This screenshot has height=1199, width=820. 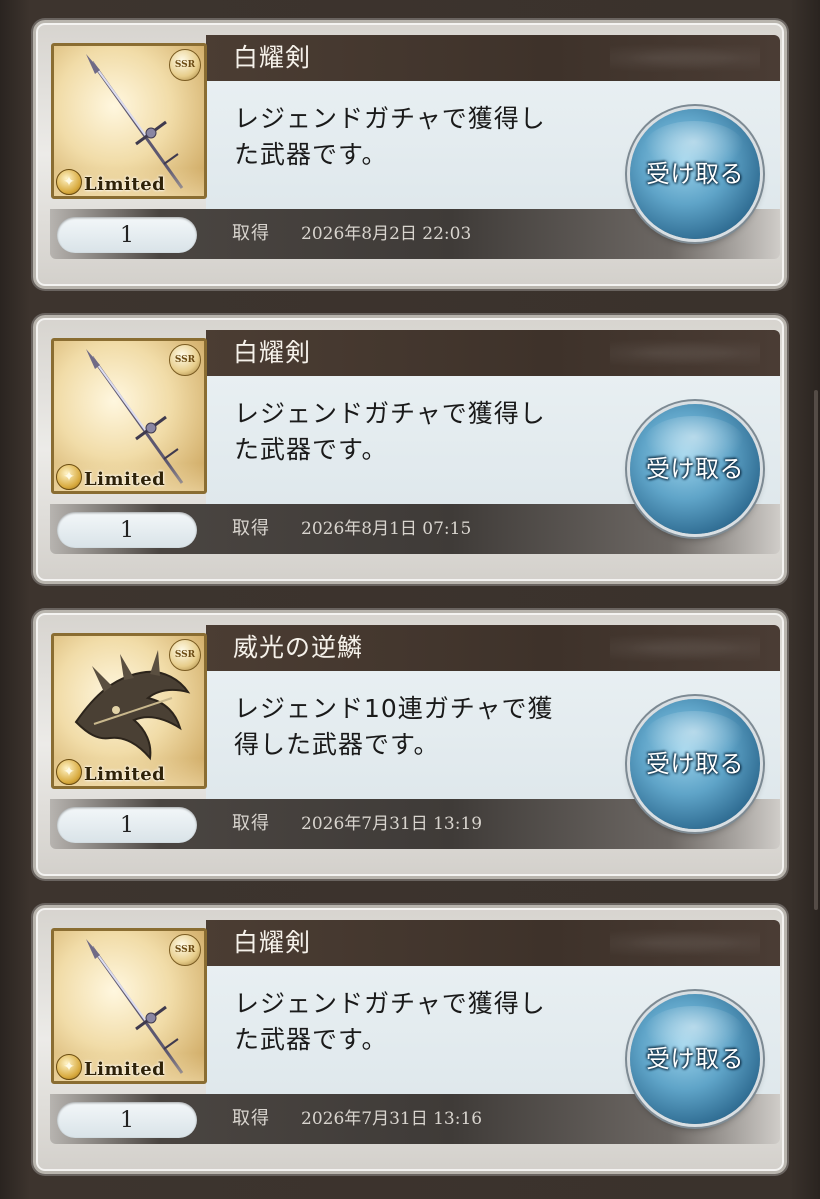 I want to click on scrollbar-thumb, so click(x=816, y=650).